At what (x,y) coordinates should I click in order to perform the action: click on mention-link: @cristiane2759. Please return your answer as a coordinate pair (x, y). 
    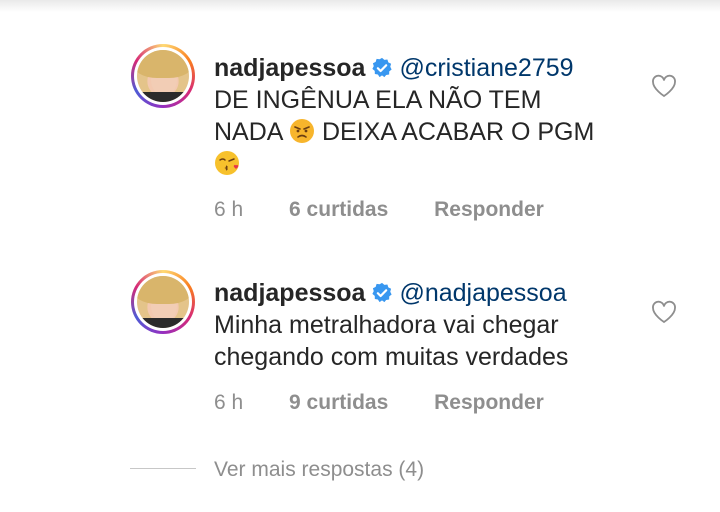
    Looking at the image, I should click on (486, 68).